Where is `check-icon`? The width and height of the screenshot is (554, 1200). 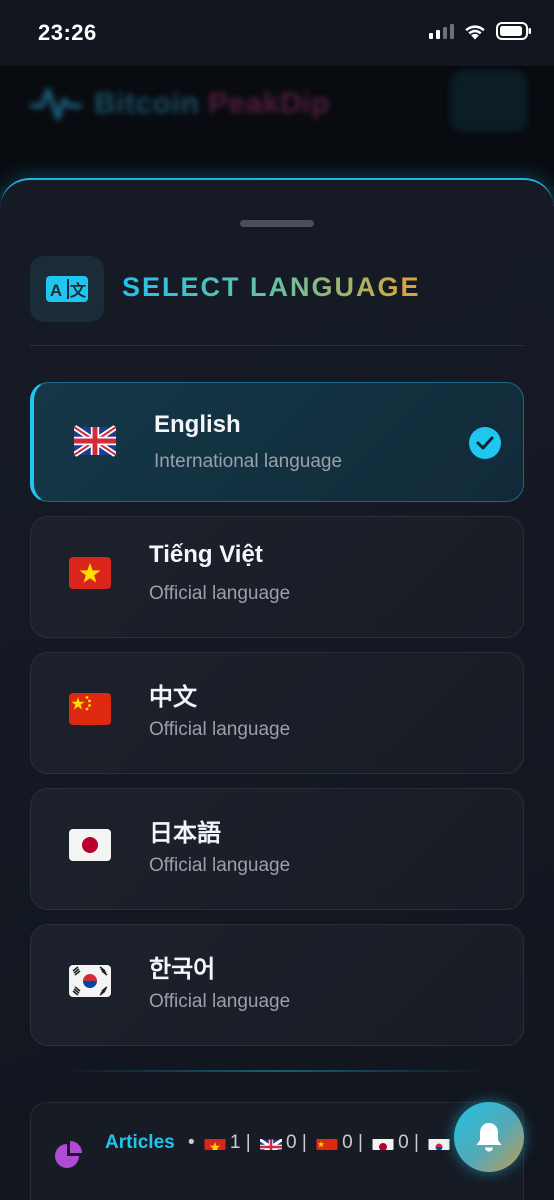 check-icon is located at coordinates (485, 443).